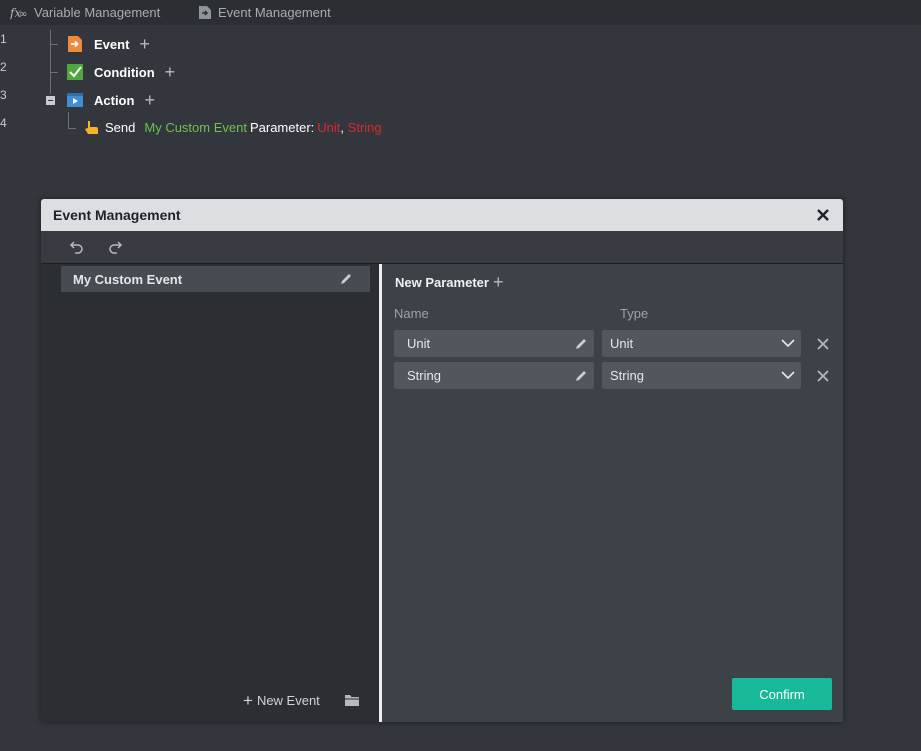  What do you see at coordinates (328, 127) in the screenshot?
I see `send-param-unit: Unit` at bounding box center [328, 127].